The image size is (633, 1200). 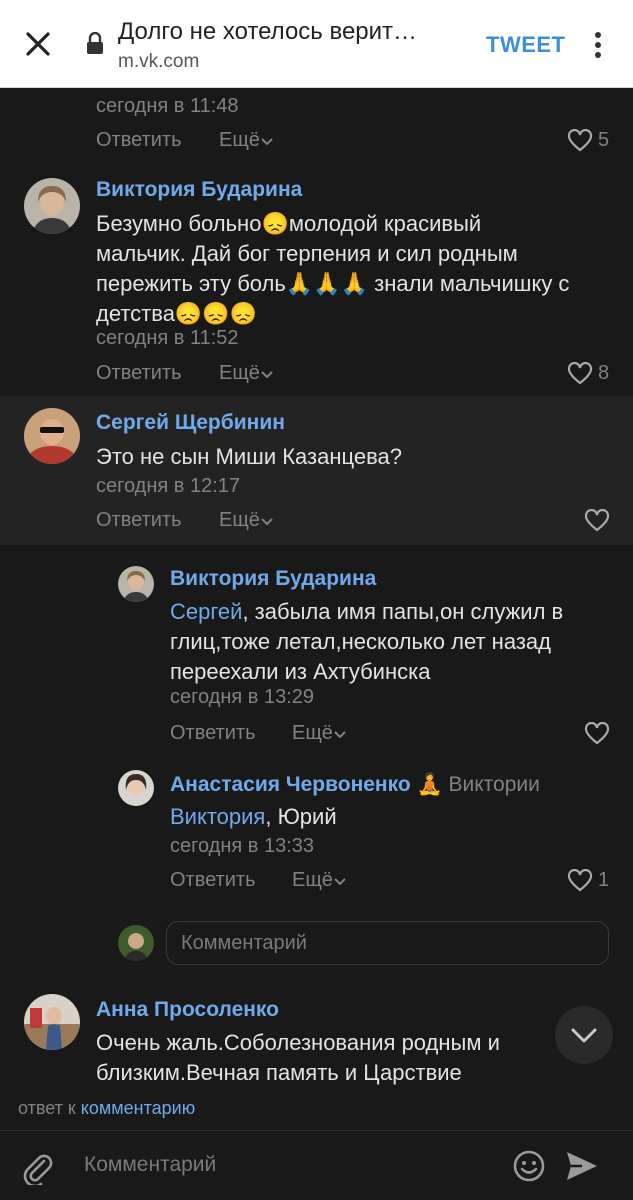 What do you see at coordinates (190, 423) in the screenshot?
I see `comment-author: Сергей Щербинин` at bounding box center [190, 423].